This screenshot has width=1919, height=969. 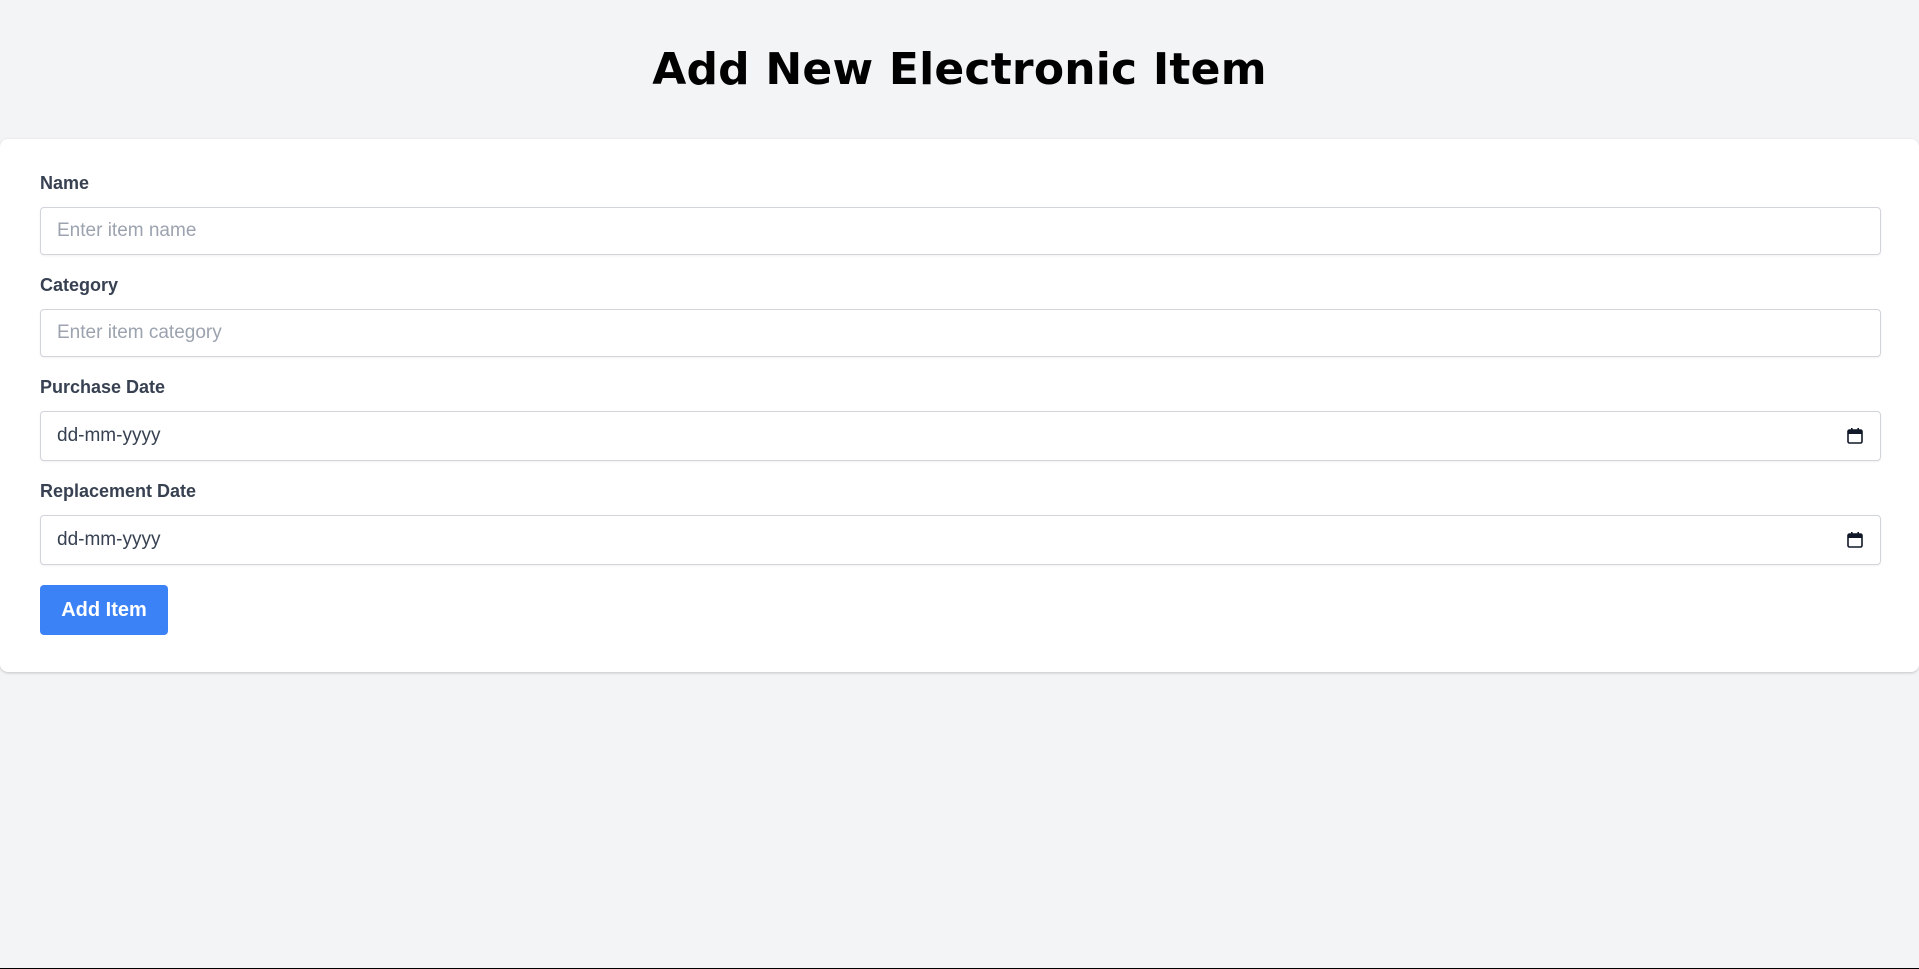 What do you see at coordinates (118, 491) in the screenshot?
I see `replacement-date-label: Replacement Date` at bounding box center [118, 491].